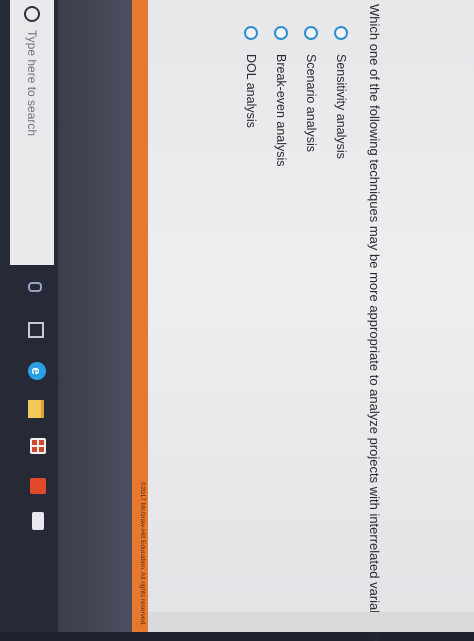 This screenshot has height=641, width=474. Describe the element at coordinates (32, 83) in the screenshot. I see `search-placeholder: Type here to search` at that location.